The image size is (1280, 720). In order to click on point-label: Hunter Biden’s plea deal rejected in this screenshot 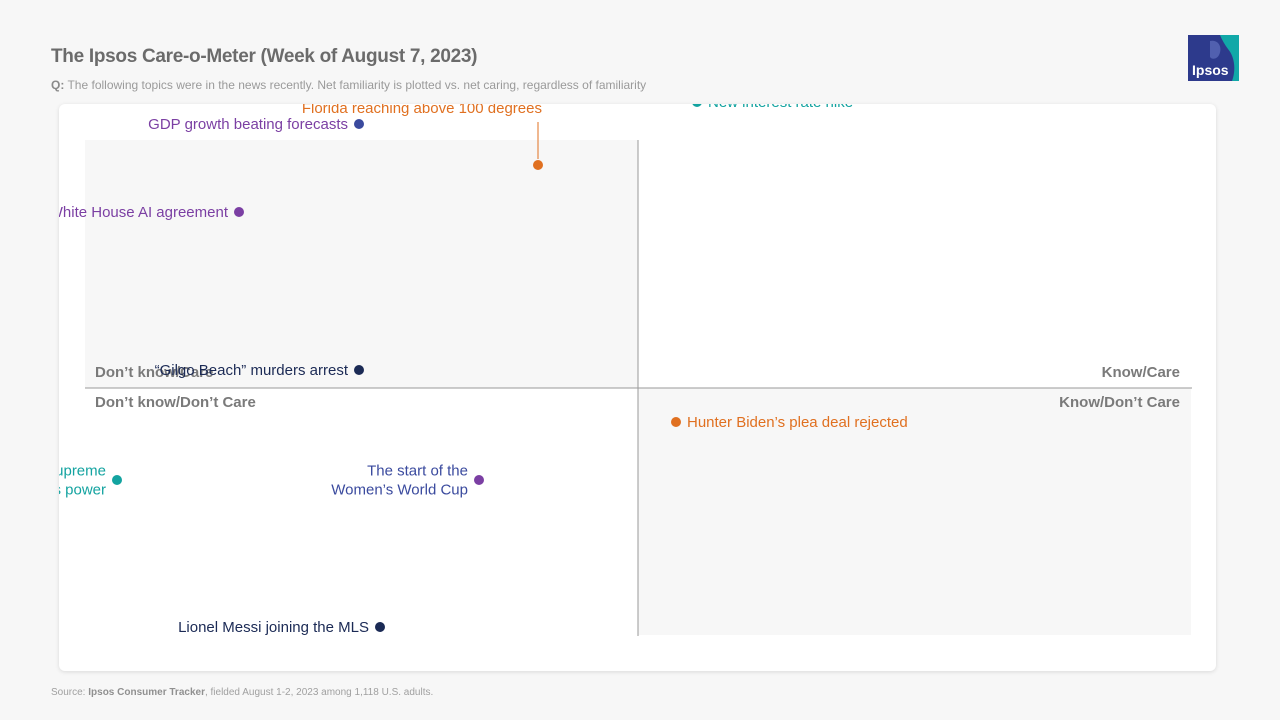, I will do `click(797, 422)`.